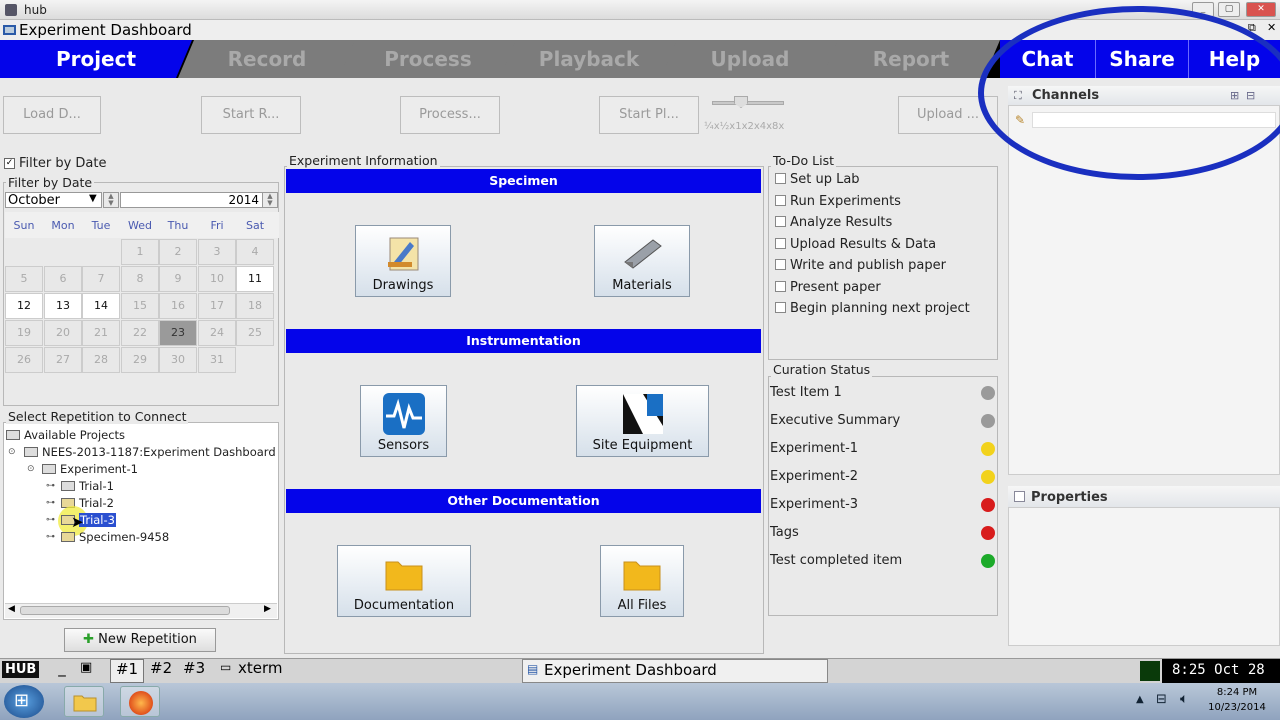 The image size is (1280, 720). Describe the element at coordinates (675, 671) in the screenshot. I see `active-task: ▤ Experiment Dashboard` at that location.